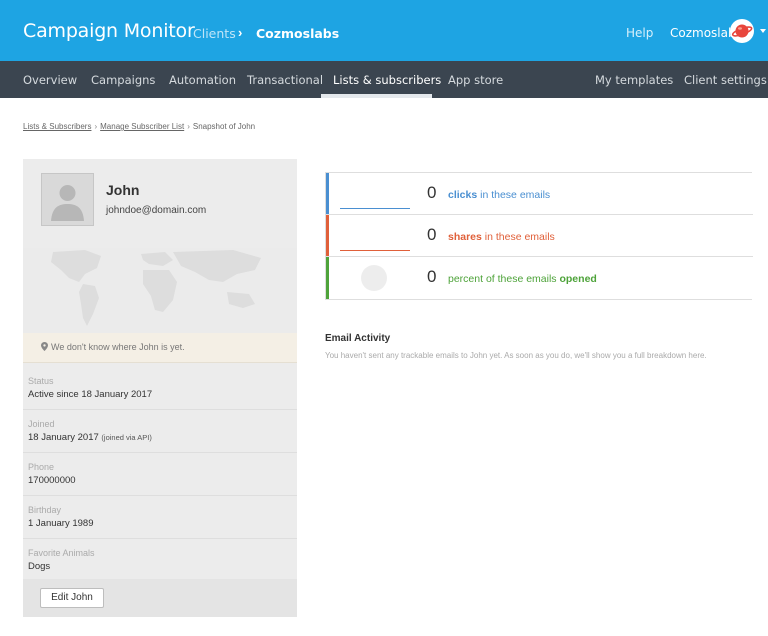 The width and height of the screenshot is (768, 636). I want to click on field-value: 18 January 2017, so click(63, 437).